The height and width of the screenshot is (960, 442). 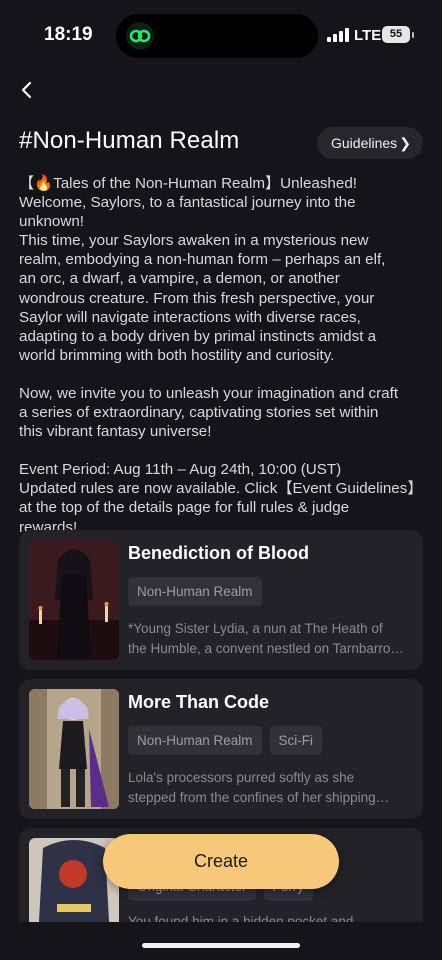 What do you see at coordinates (241, 777) in the screenshot?
I see `excerpt-line: Lola's processors purred softly as she` at bounding box center [241, 777].